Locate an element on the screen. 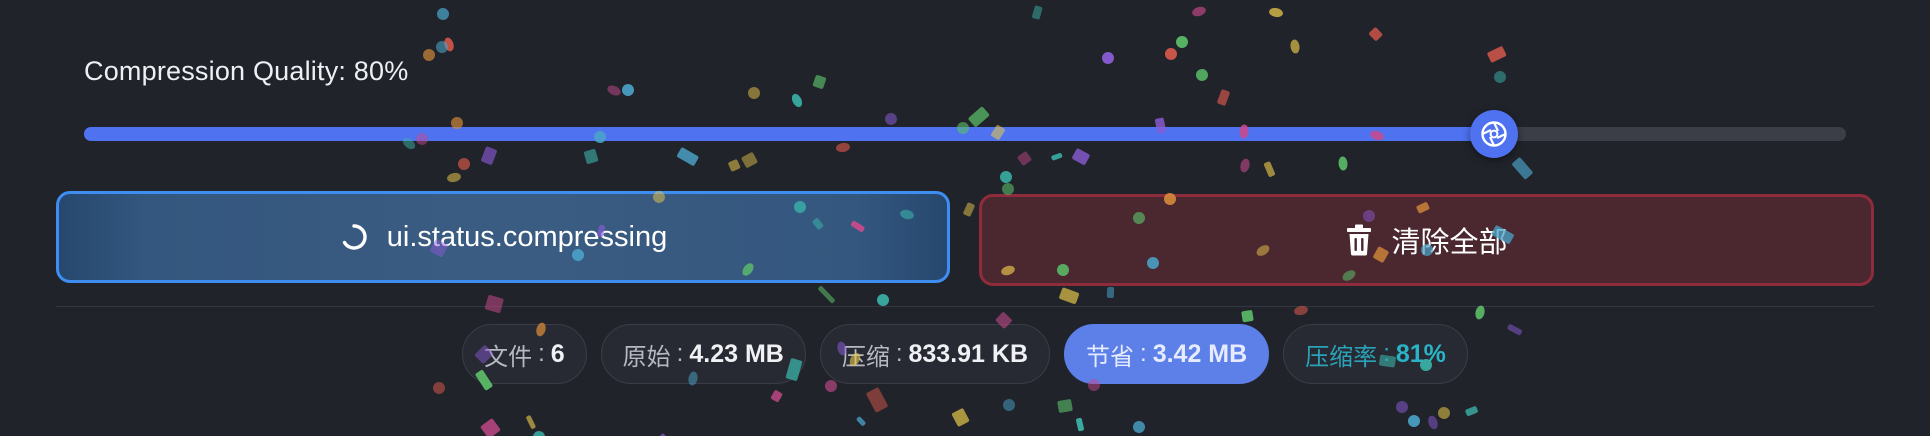 The width and height of the screenshot is (1930, 436). spinner-icon is located at coordinates (354, 237).